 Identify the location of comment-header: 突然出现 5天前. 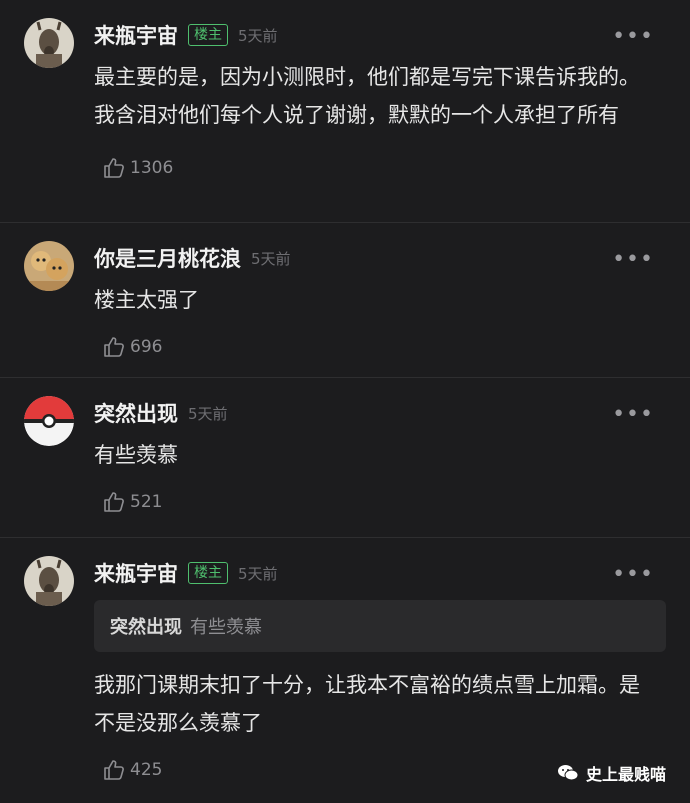
(380, 413).